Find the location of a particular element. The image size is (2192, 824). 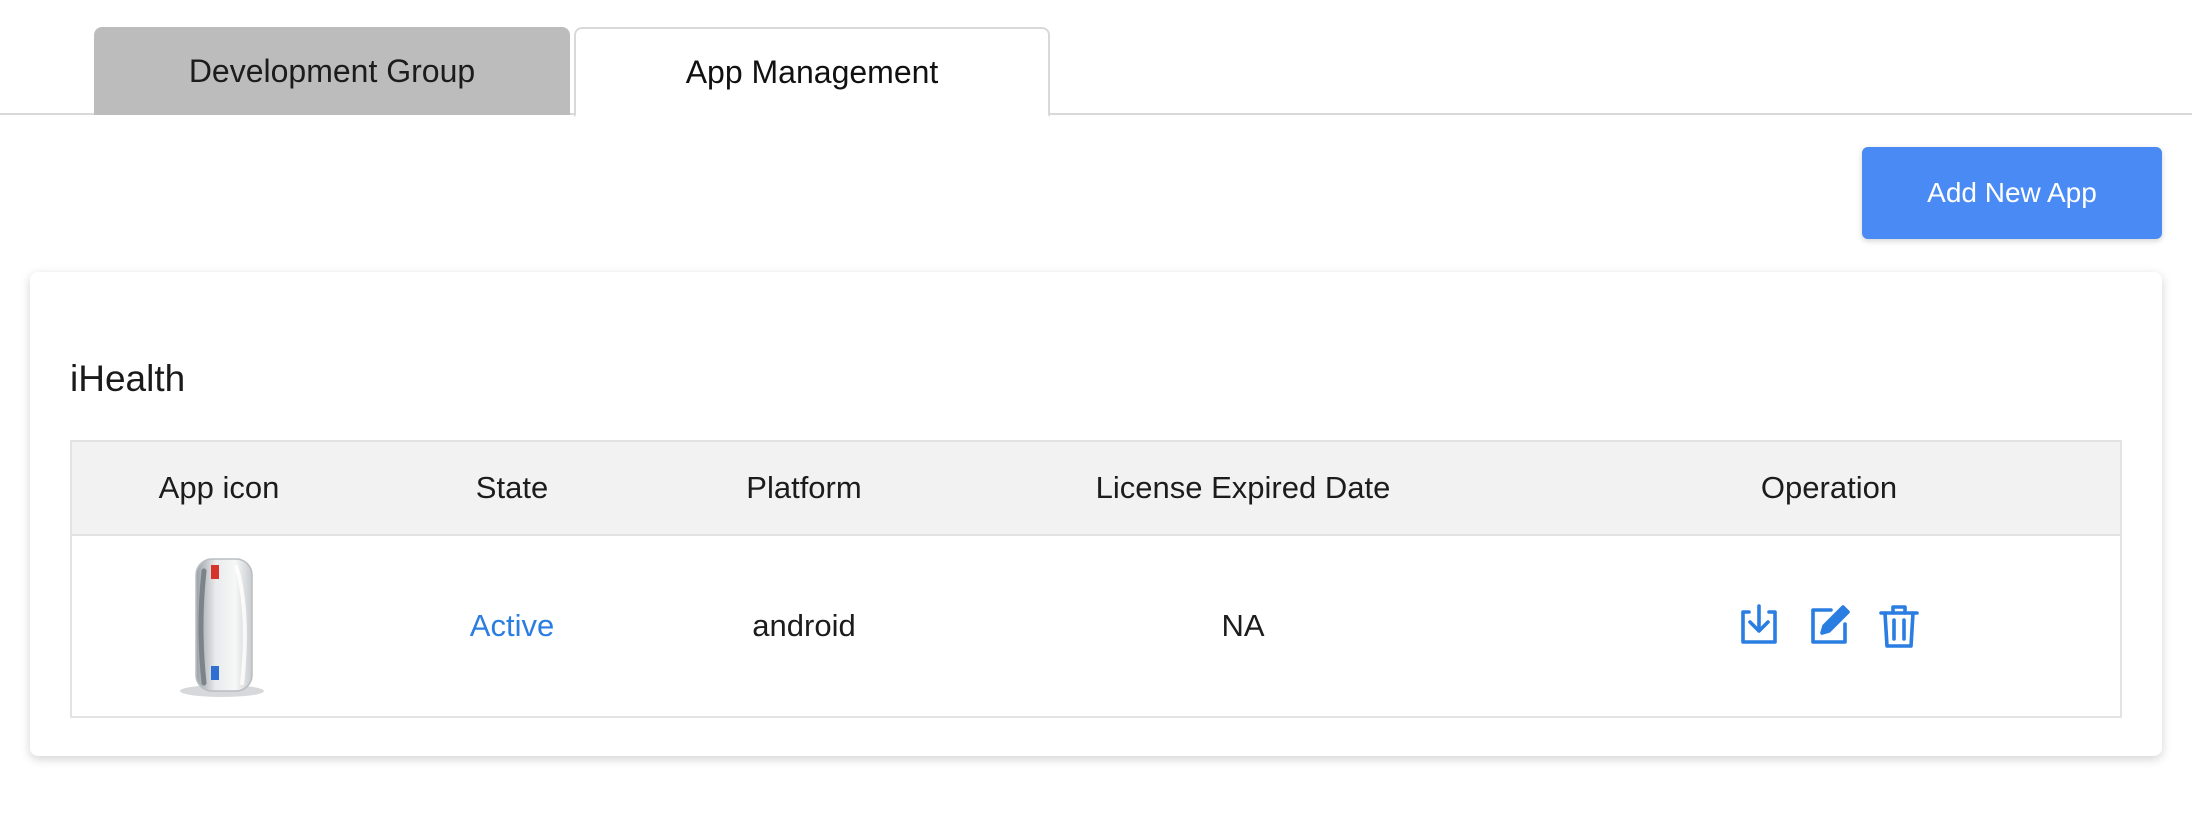

tab-bar: Development Group App Management is located at coordinates (1096, 58).